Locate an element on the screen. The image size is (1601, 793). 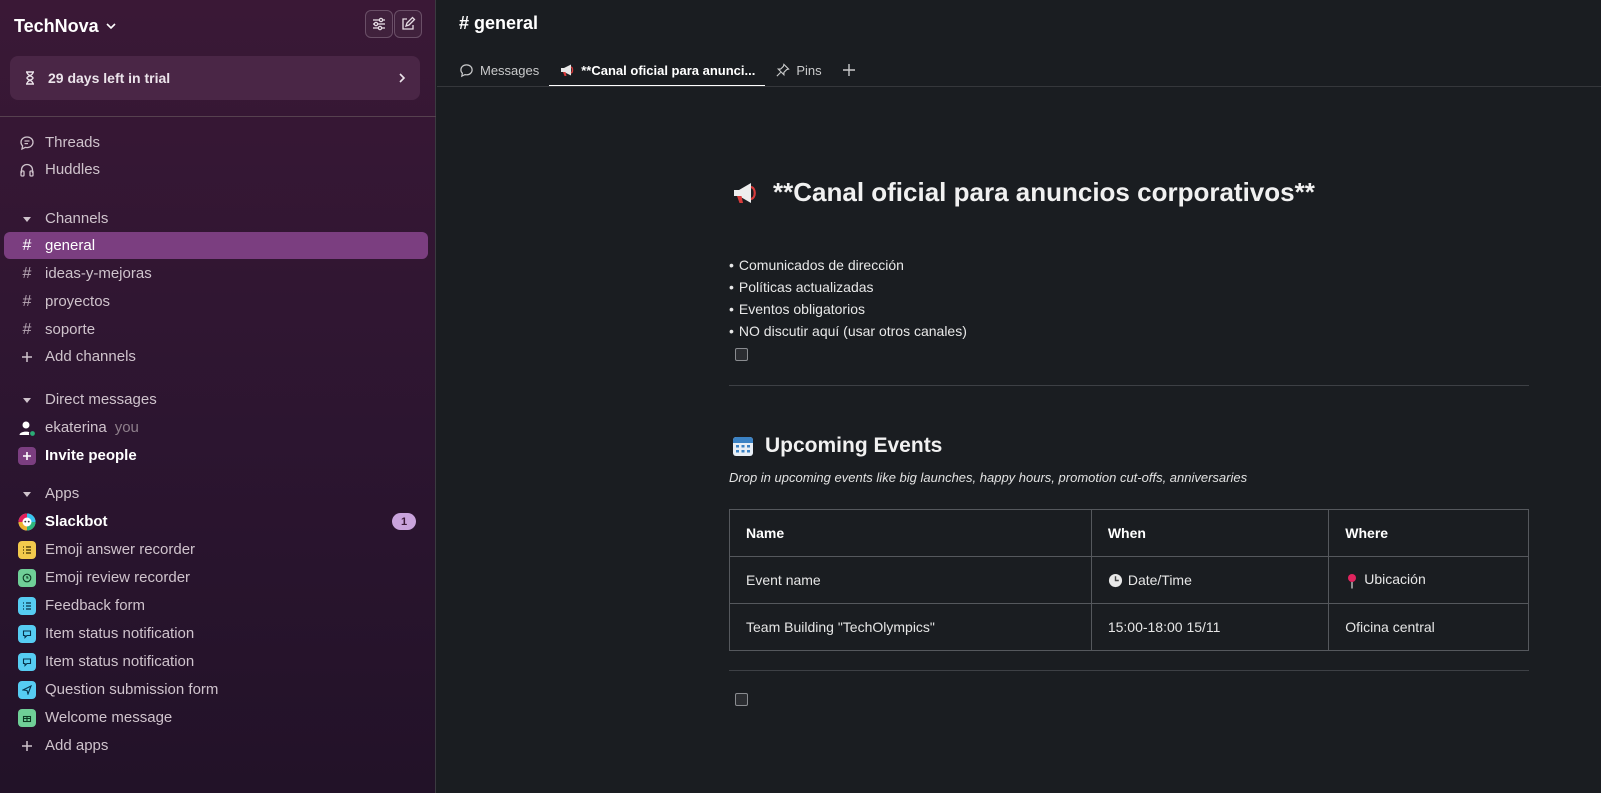
workspace-switcher: TechNova is located at coordinates (65, 26).